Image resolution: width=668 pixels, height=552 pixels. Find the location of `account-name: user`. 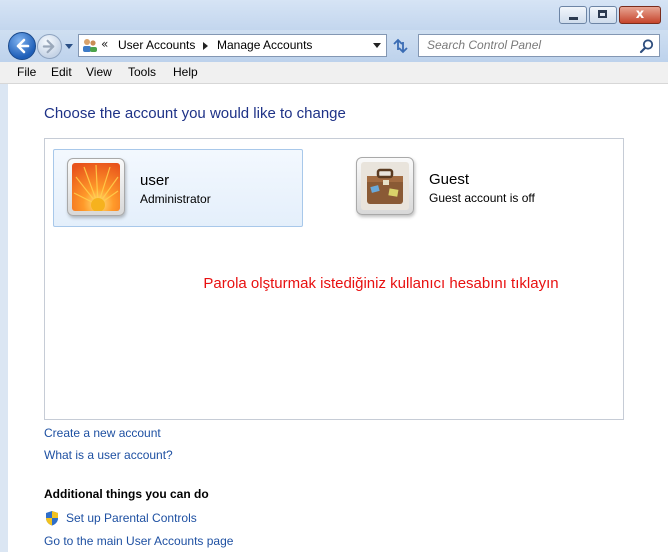

account-name: user is located at coordinates (155, 180).